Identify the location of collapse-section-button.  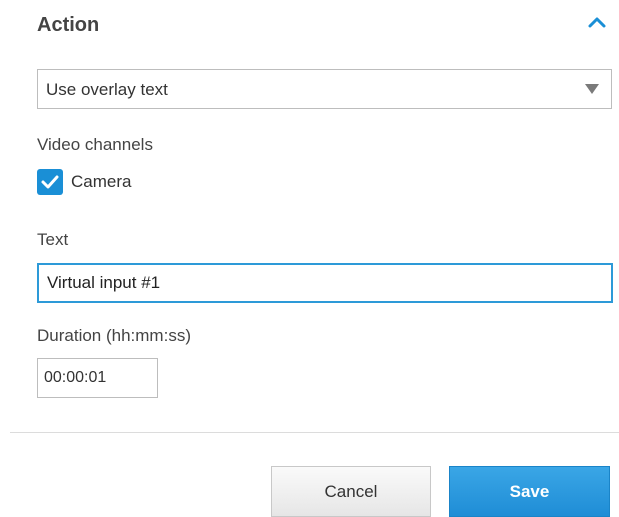
(597, 23).